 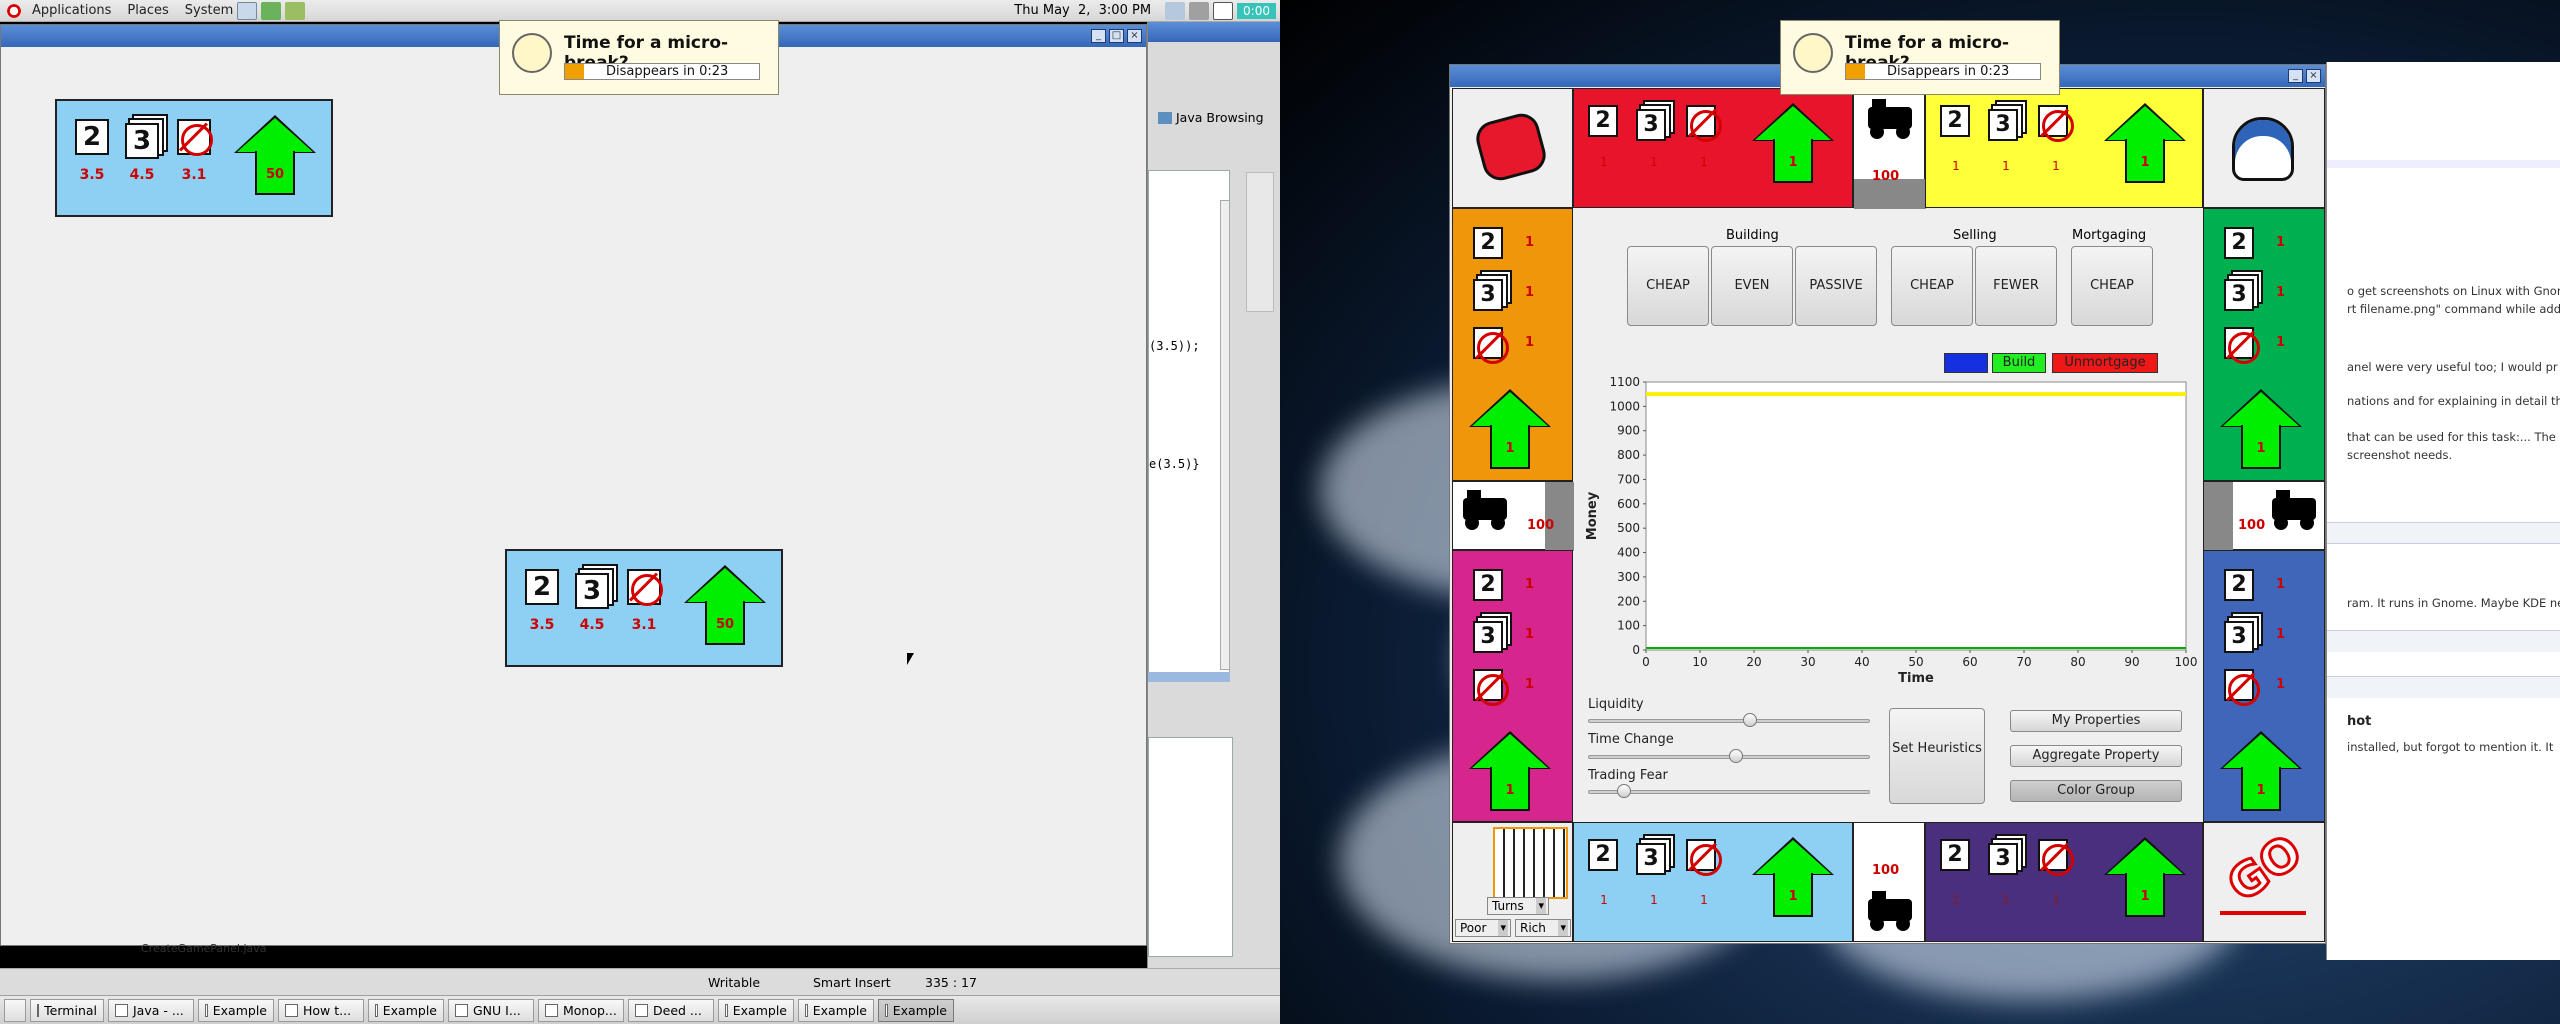 I want to click on divider, so click(x=2443, y=641).